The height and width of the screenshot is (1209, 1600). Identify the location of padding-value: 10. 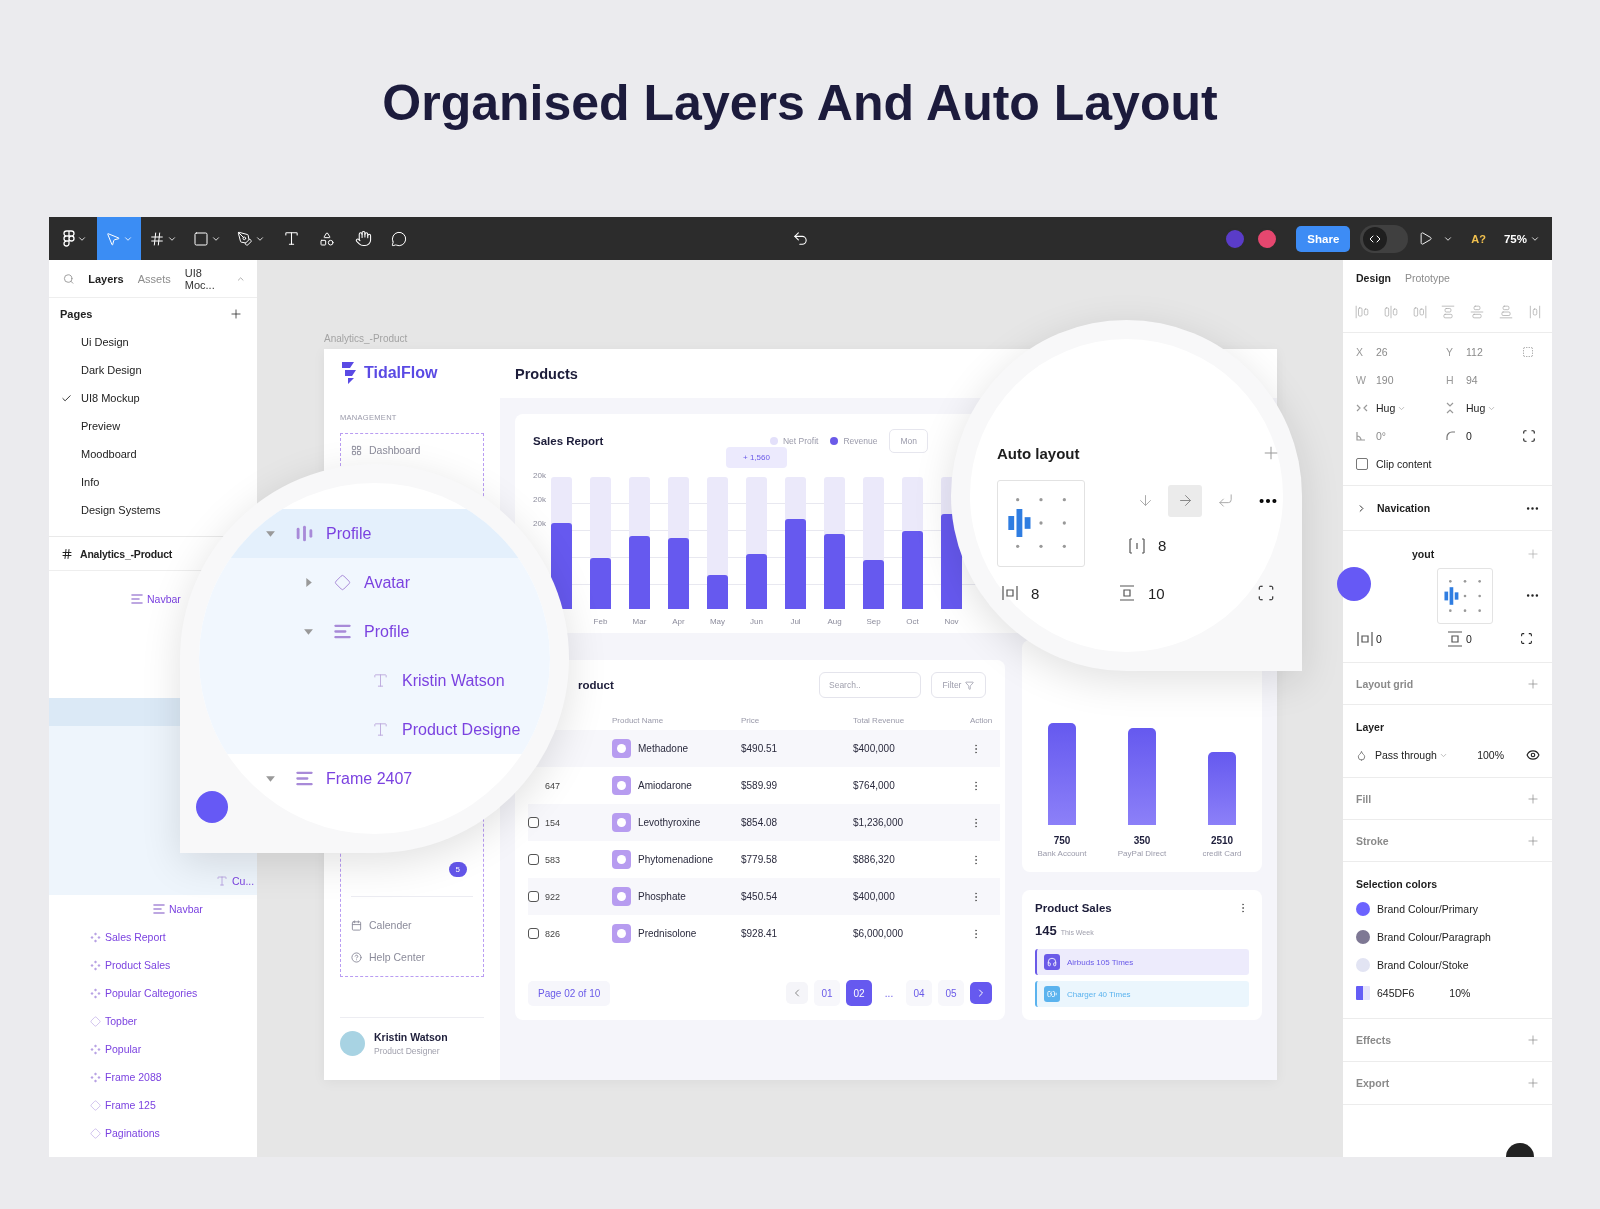
(1156, 593).